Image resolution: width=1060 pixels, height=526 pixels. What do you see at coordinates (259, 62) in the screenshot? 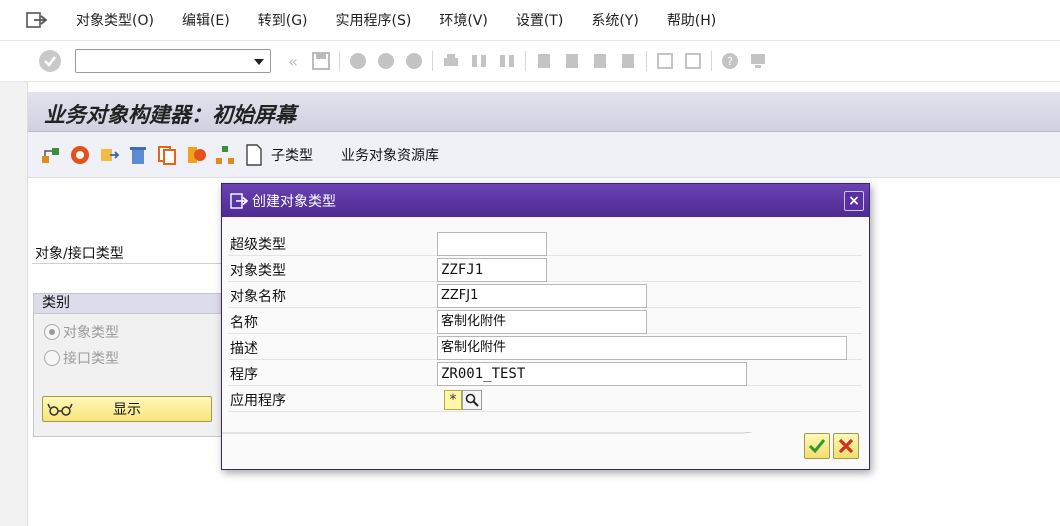
I see `dropdown-arrow-icon` at bounding box center [259, 62].